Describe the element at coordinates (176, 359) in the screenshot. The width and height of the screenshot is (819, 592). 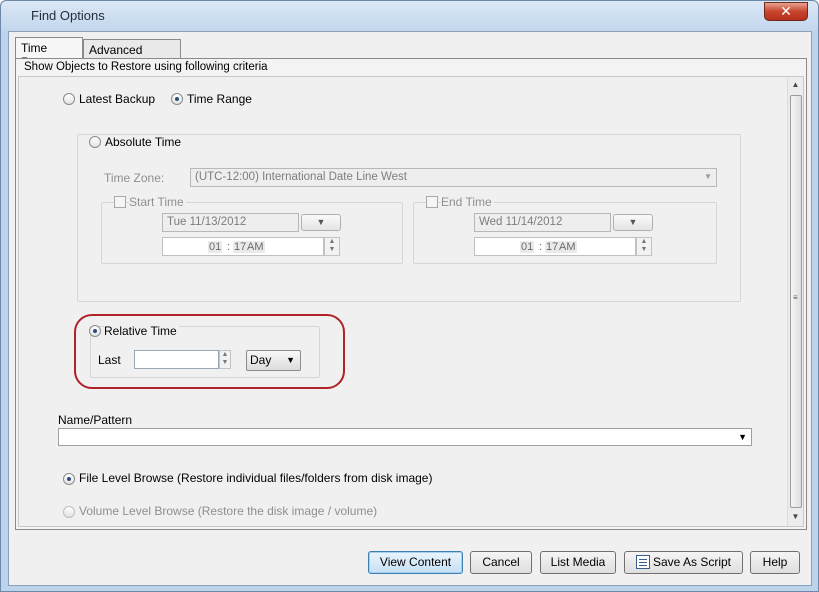
I see `last-value-input` at that location.